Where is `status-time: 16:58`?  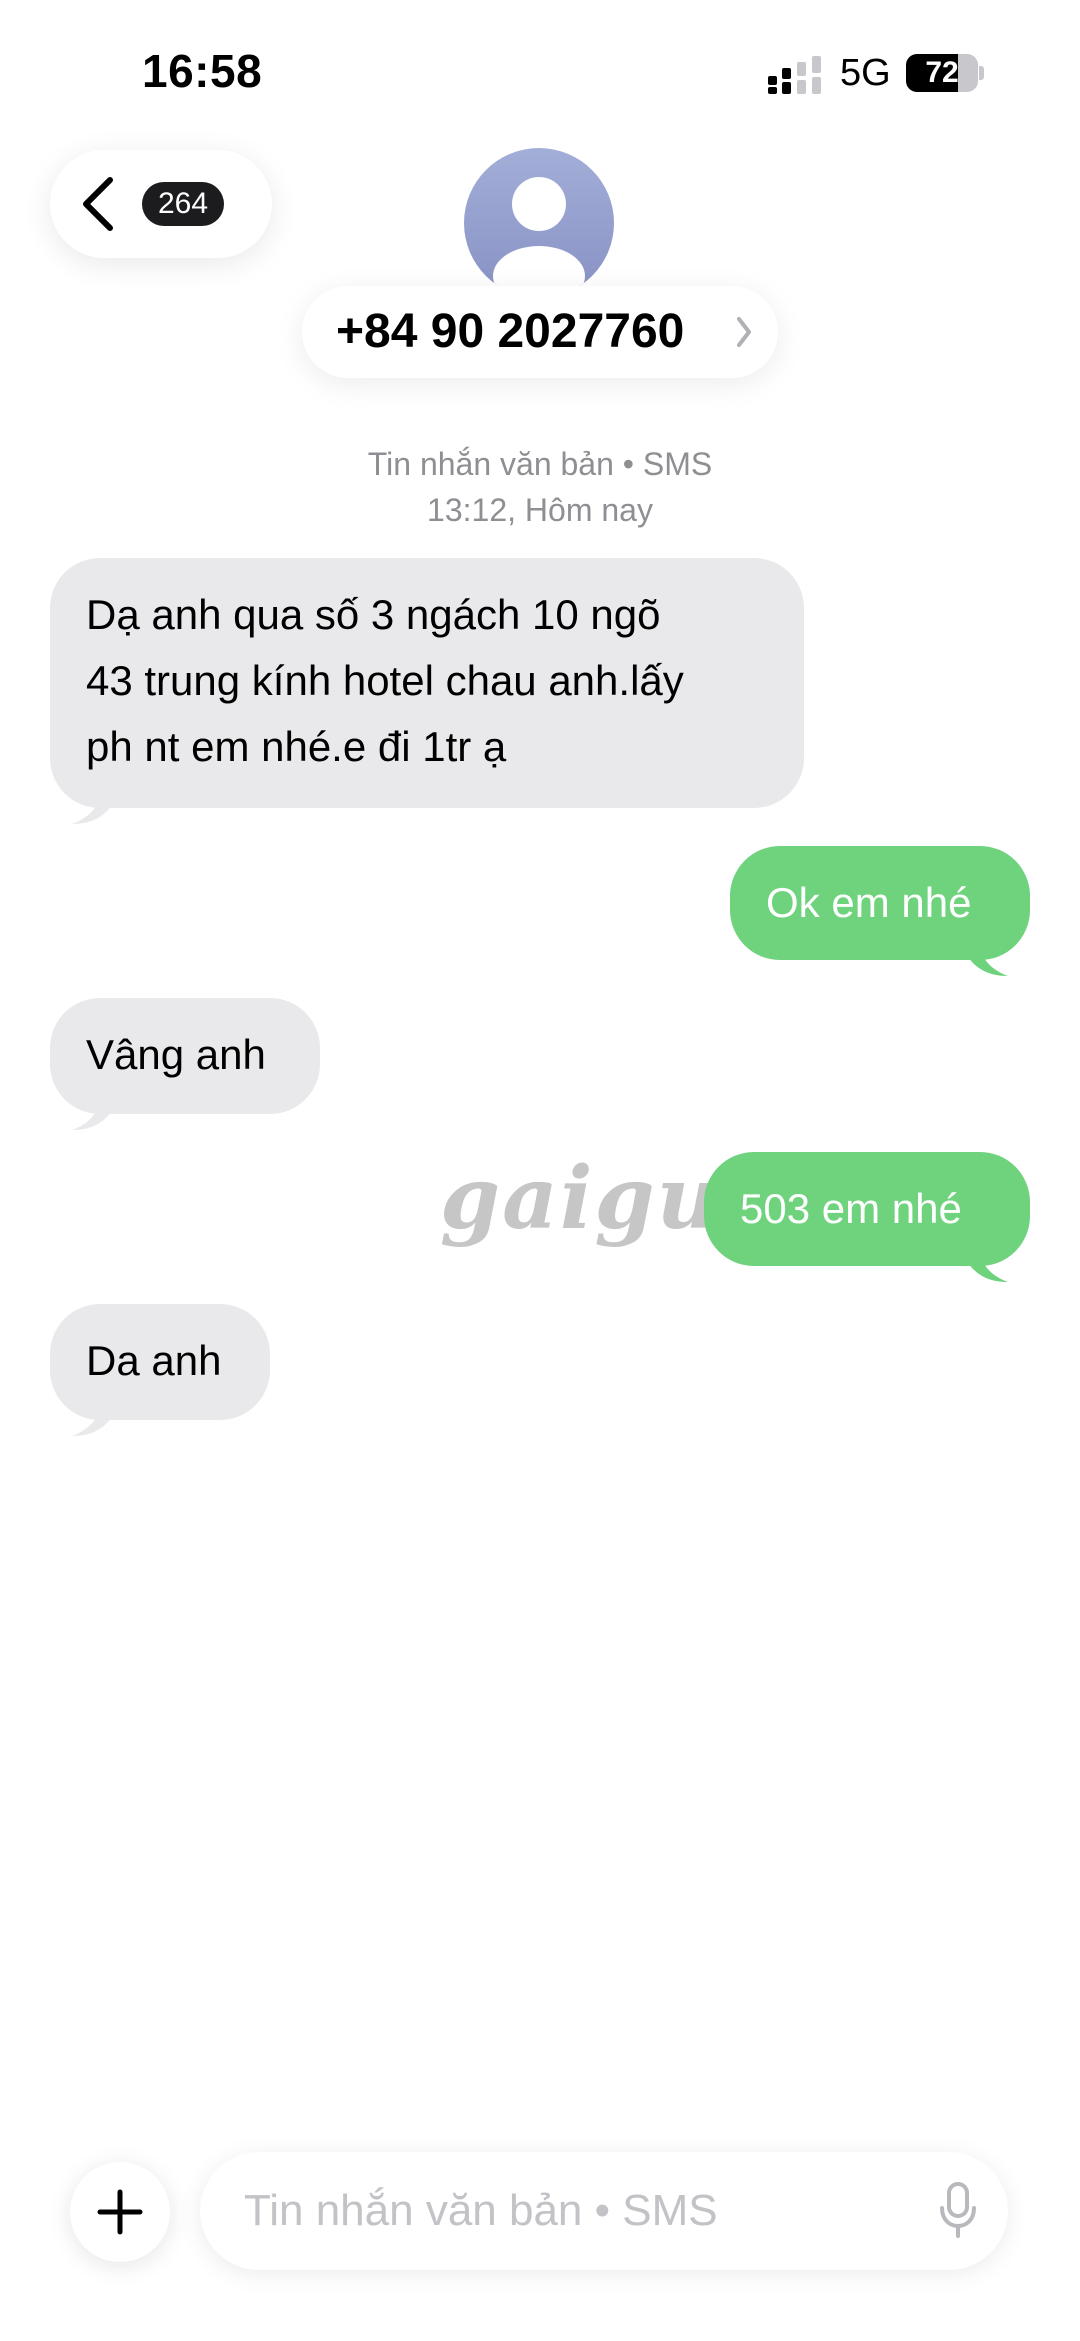
status-time: 16:58 is located at coordinates (202, 71).